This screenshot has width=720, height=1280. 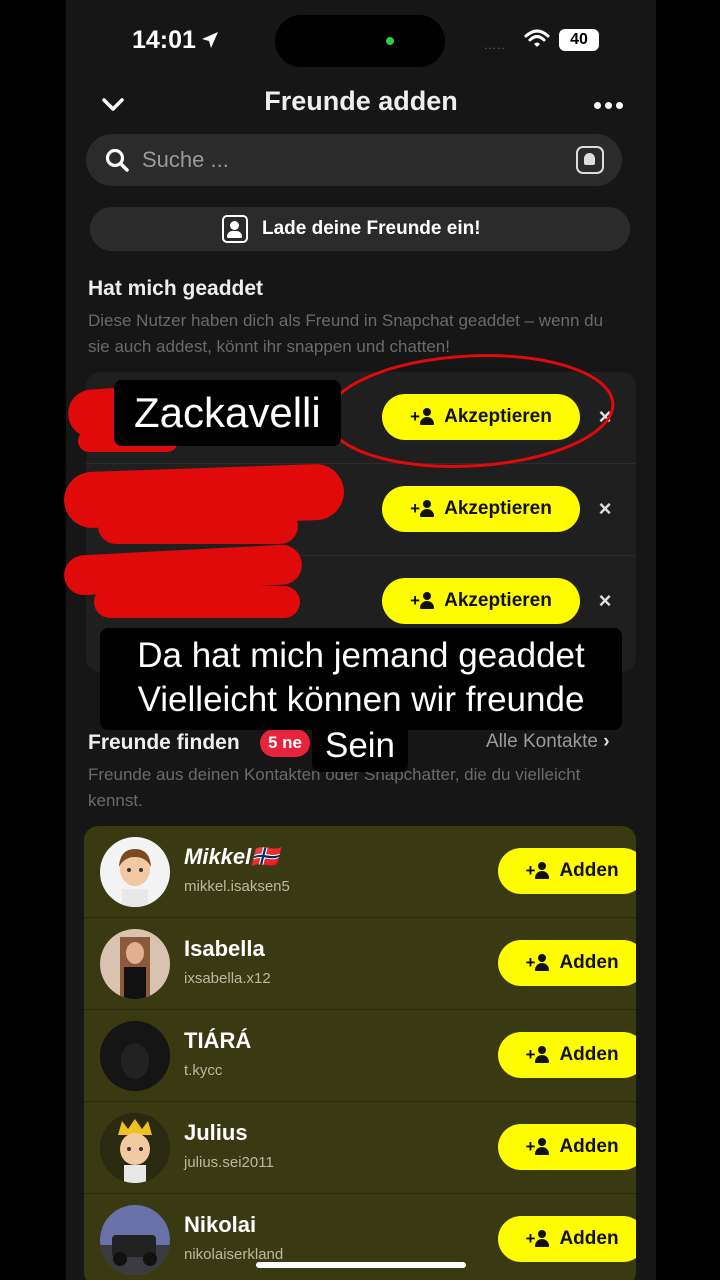 I want to click on new-count-badge: 5 ne, so click(x=285, y=743).